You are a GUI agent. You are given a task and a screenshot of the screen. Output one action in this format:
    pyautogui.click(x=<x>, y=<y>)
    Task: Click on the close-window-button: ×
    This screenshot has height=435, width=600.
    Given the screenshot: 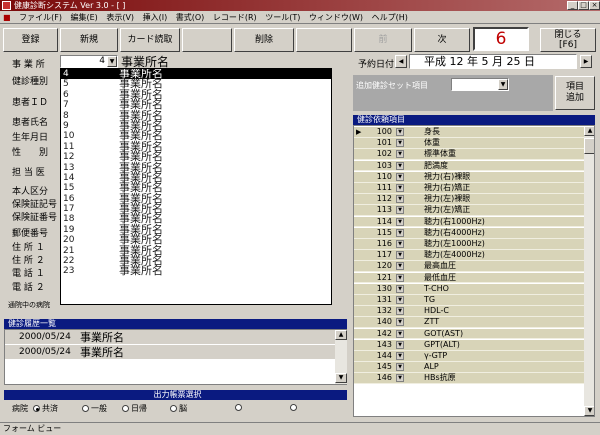 What is the action you would take?
    pyautogui.click(x=594, y=5)
    